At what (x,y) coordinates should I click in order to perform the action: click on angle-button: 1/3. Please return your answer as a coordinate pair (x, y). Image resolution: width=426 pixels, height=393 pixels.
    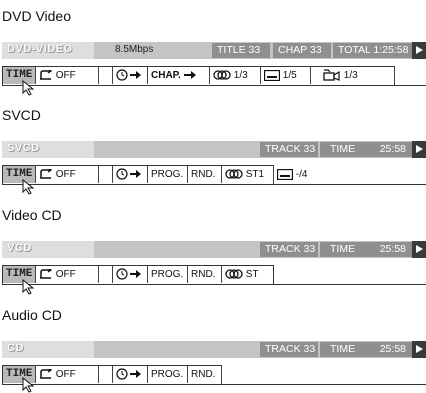
    Looking at the image, I should click on (353, 75).